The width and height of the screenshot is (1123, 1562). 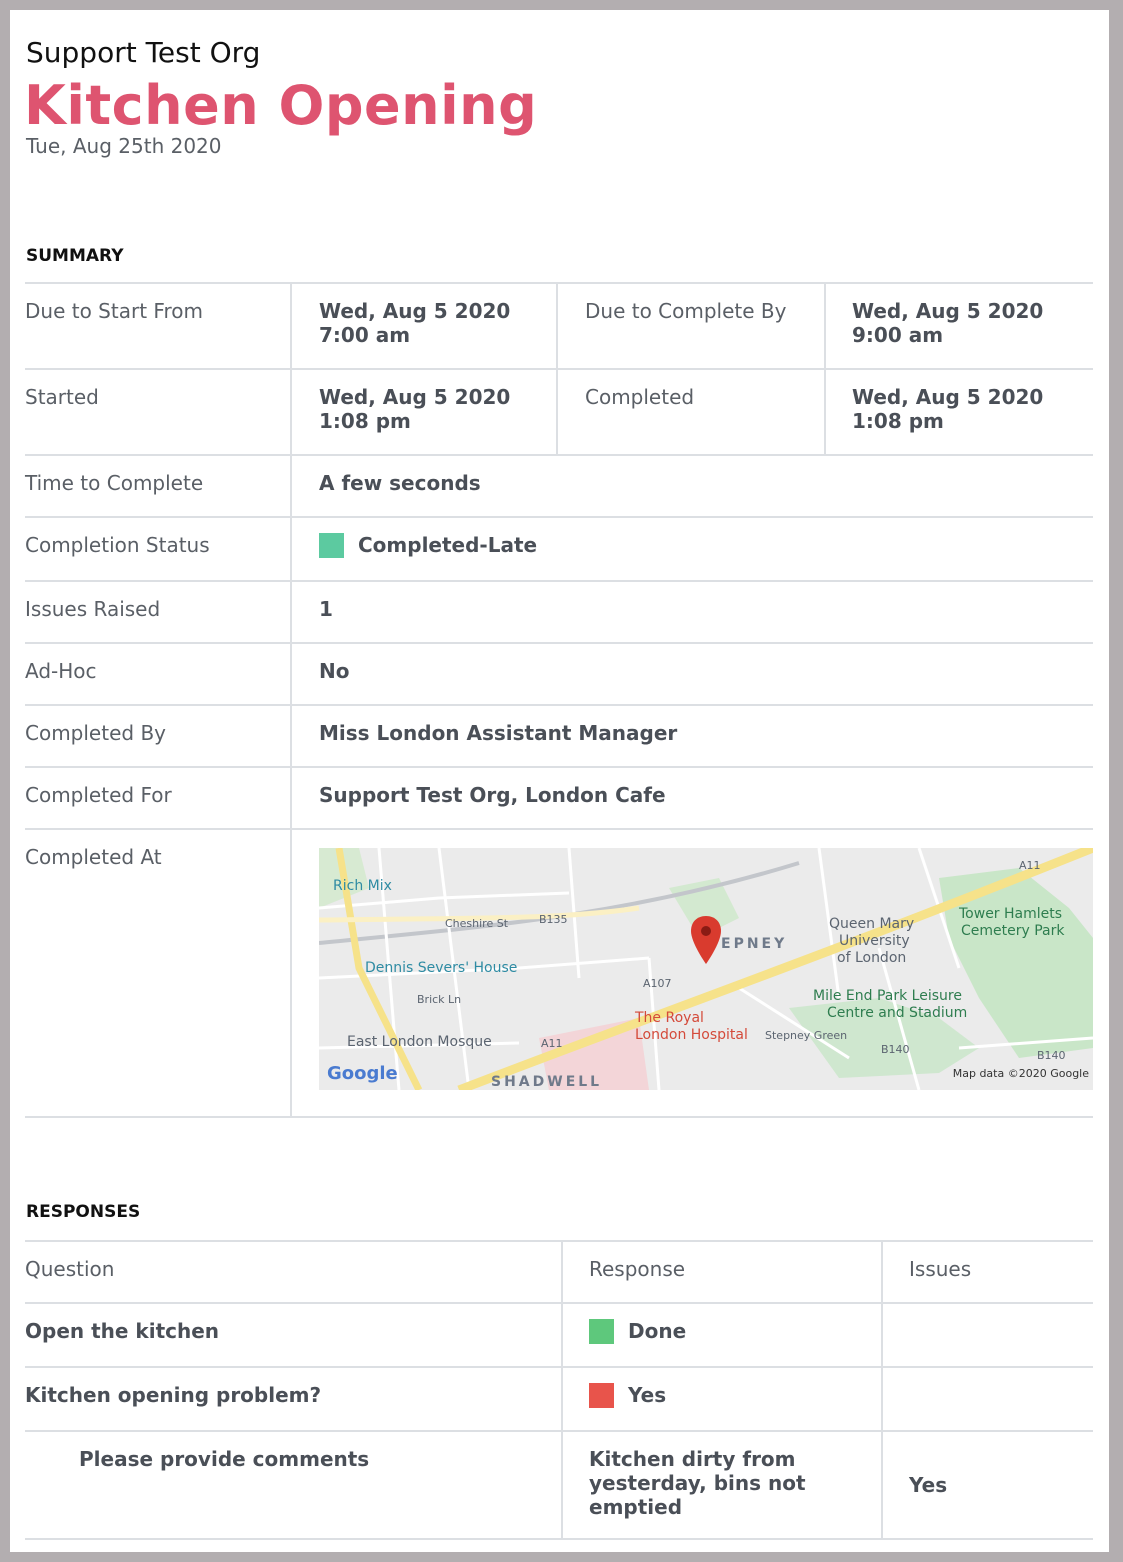 I want to click on due-start-time: 7:00 am, so click(x=365, y=335).